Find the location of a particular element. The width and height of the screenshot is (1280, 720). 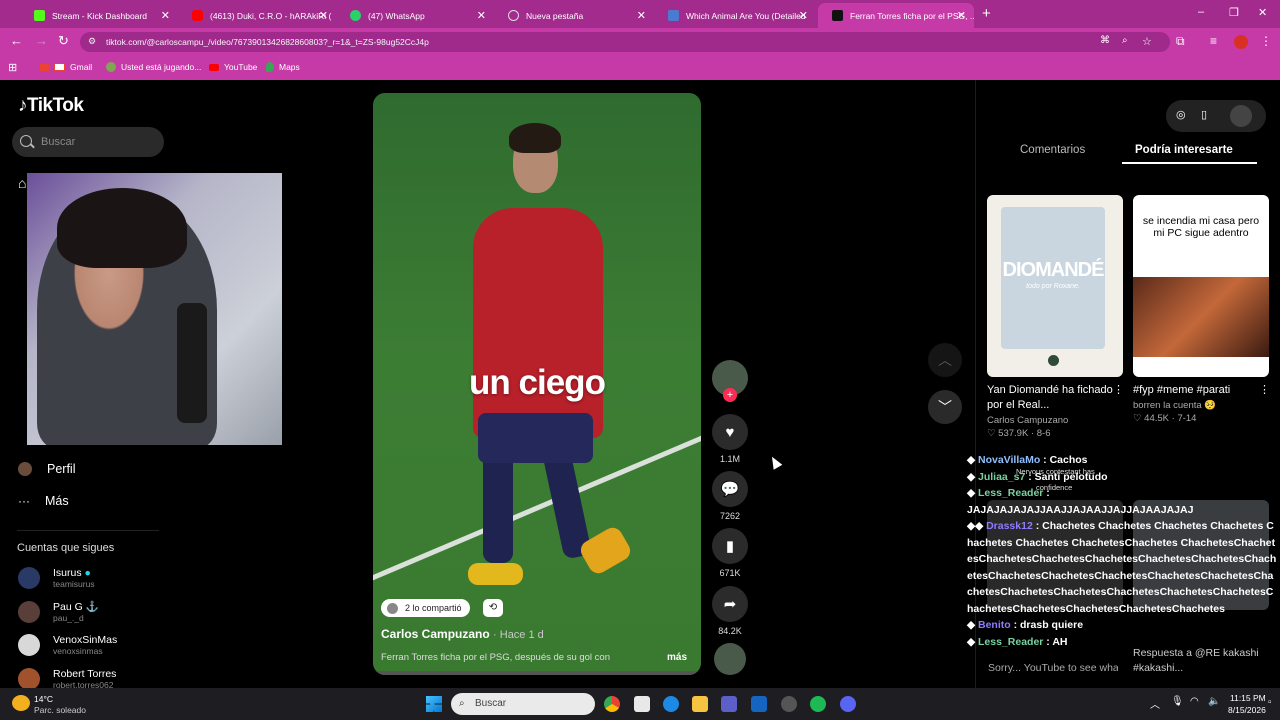

restore-button: ❐ is located at coordinates (1234, 12).